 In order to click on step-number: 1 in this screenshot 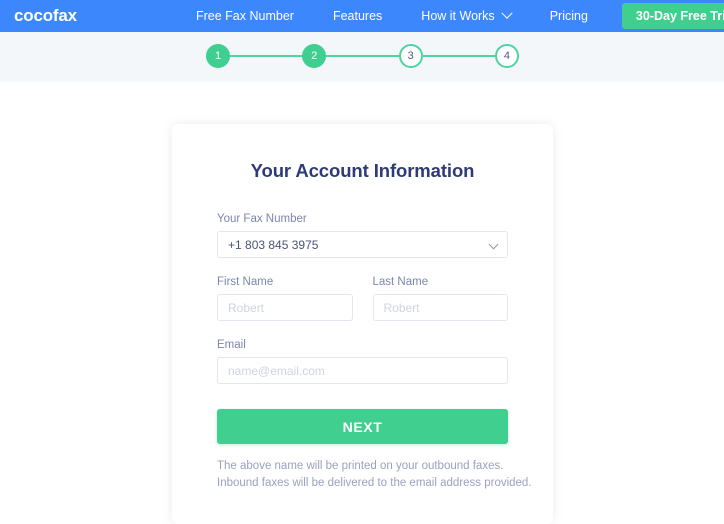, I will do `click(218, 56)`.